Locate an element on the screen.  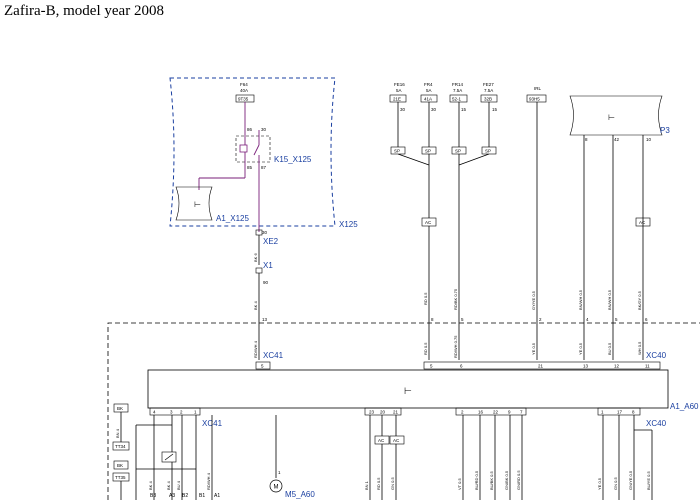
motor-pin: 1 is located at coordinates (279, 472).